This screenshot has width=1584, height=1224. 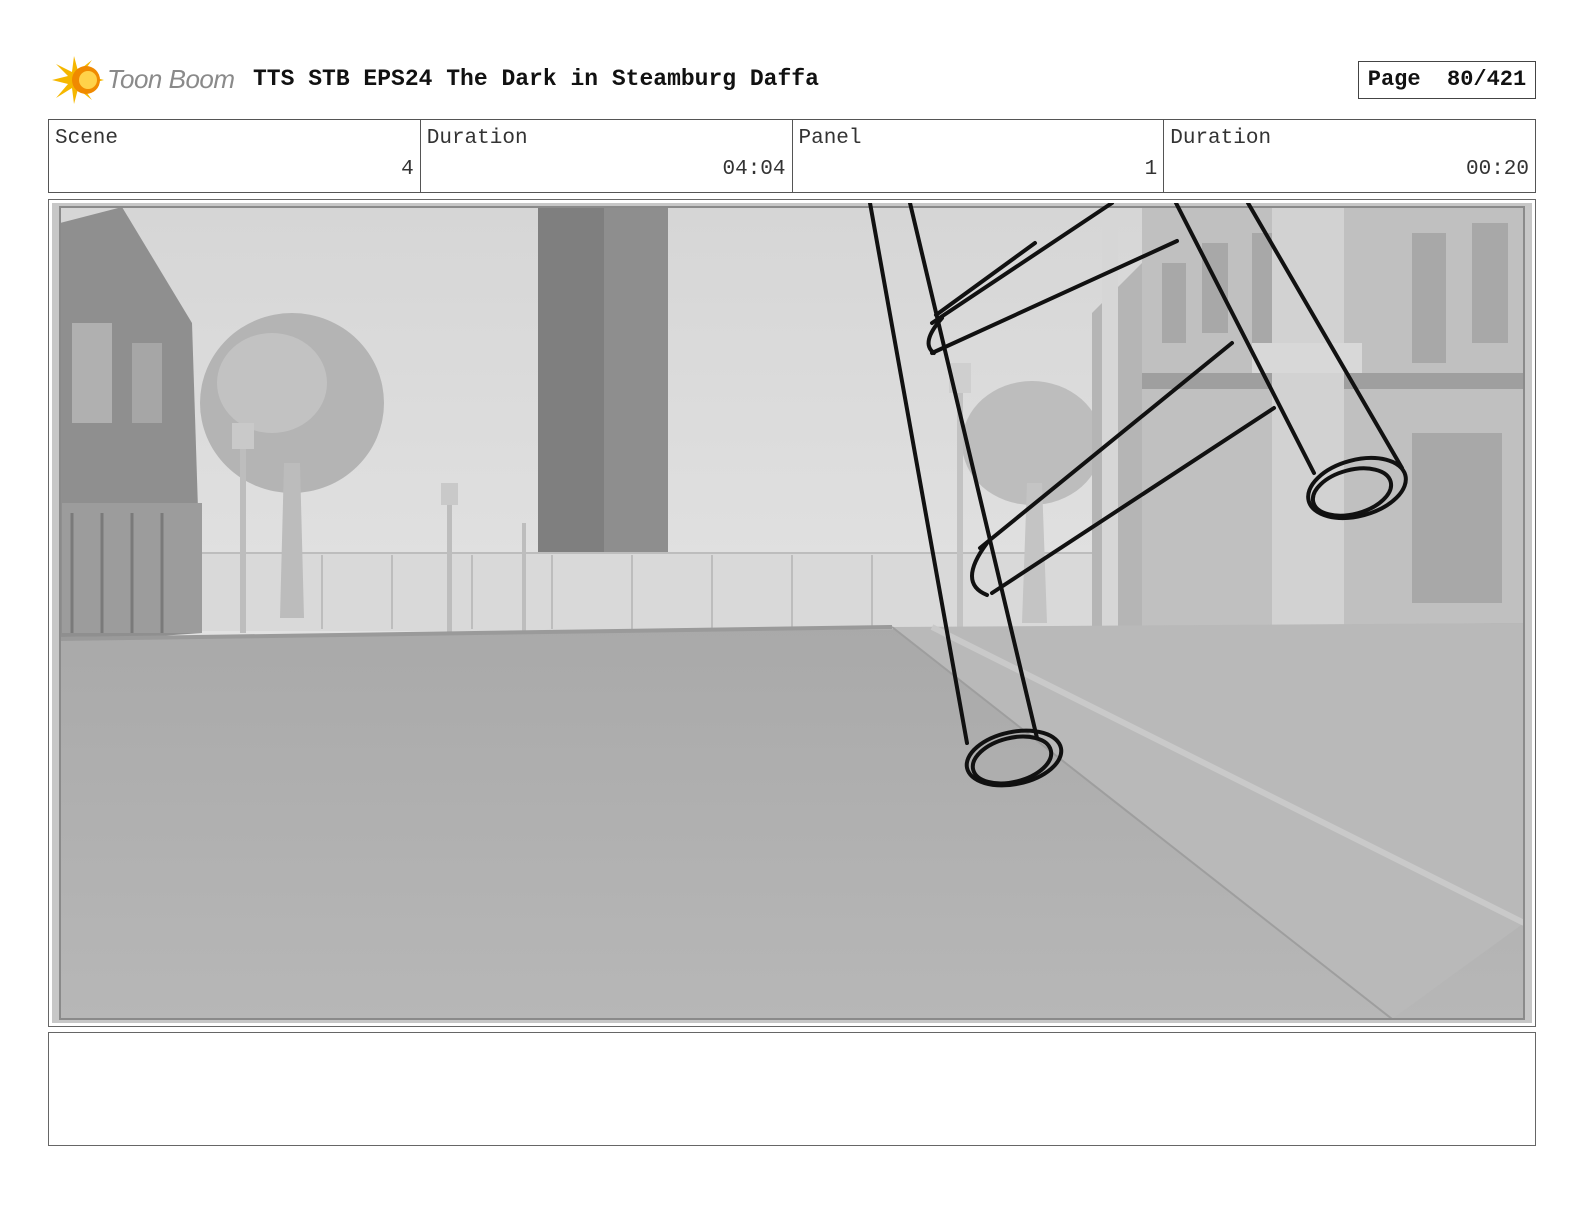 I want to click on panel-duration-value: 00:20, so click(x=1497, y=169).